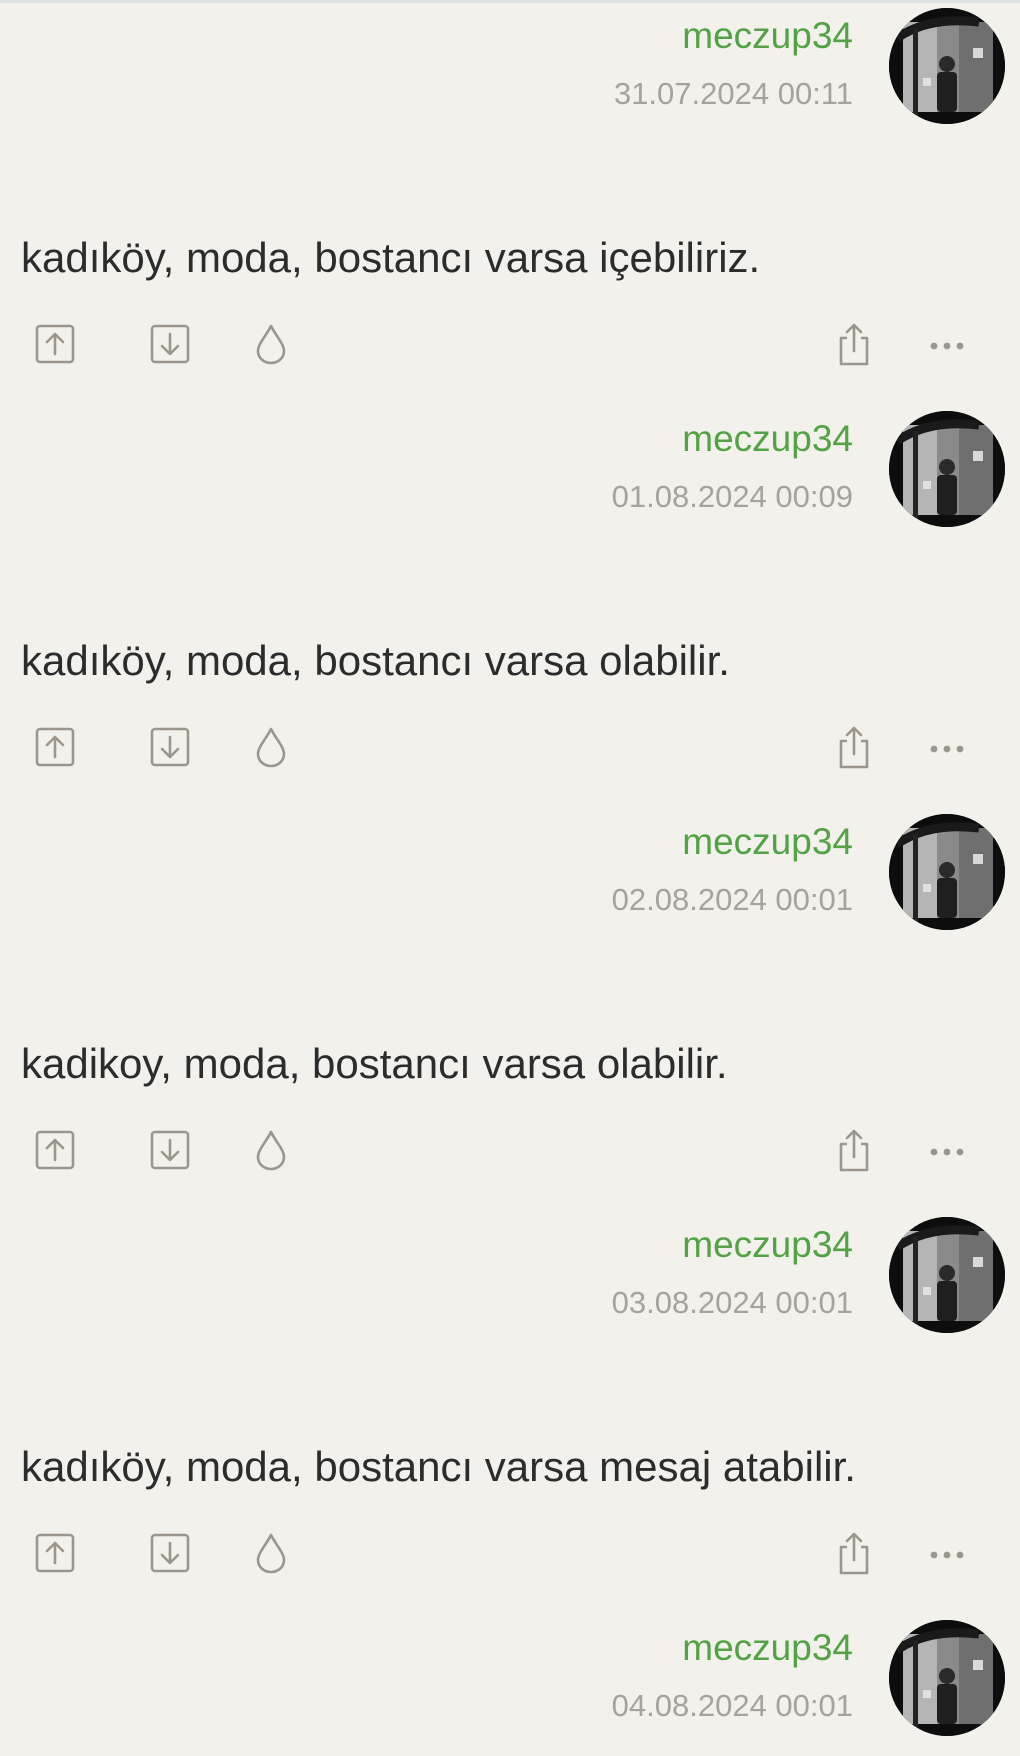 This screenshot has width=1020, height=1756. I want to click on entry-author-block: meczup34 04.08.2024 00:01, so click(510, 1677).